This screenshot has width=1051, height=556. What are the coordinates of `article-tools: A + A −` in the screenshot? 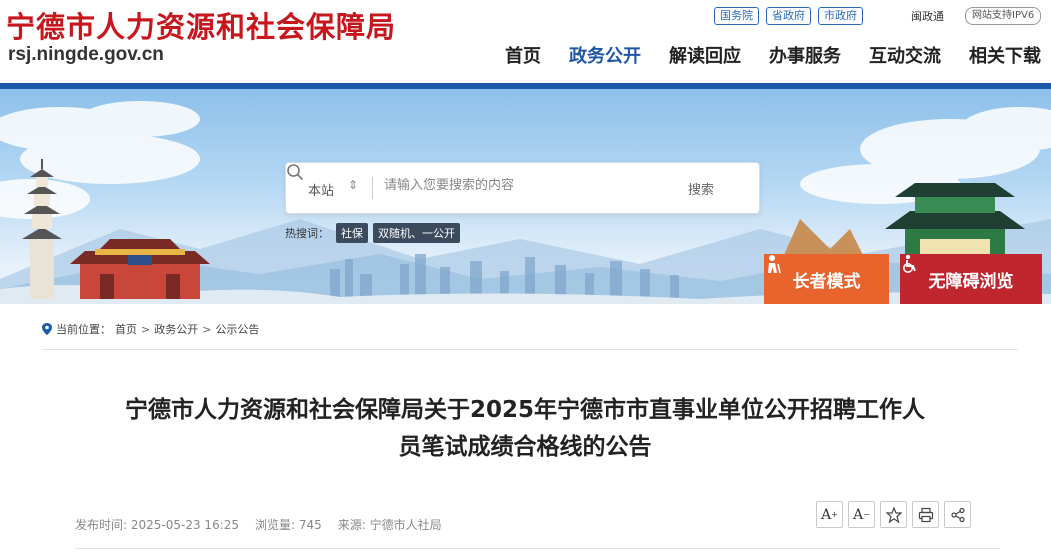 It's located at (893, 514).